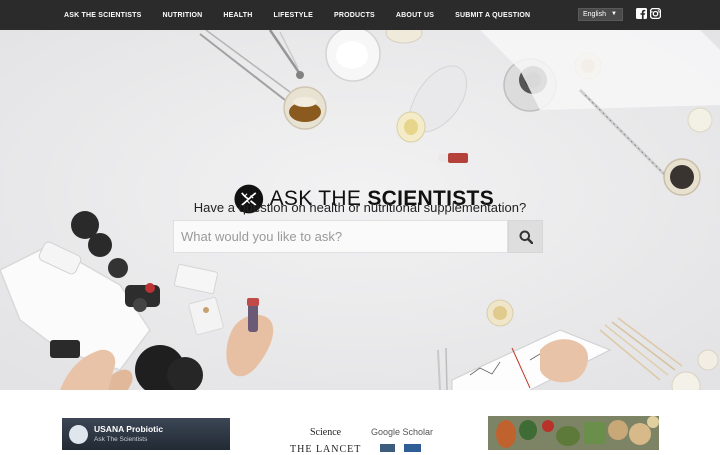 The height and width of the screenshot is (455, 720). I want to click on beaker-amber, so click(305, 108).